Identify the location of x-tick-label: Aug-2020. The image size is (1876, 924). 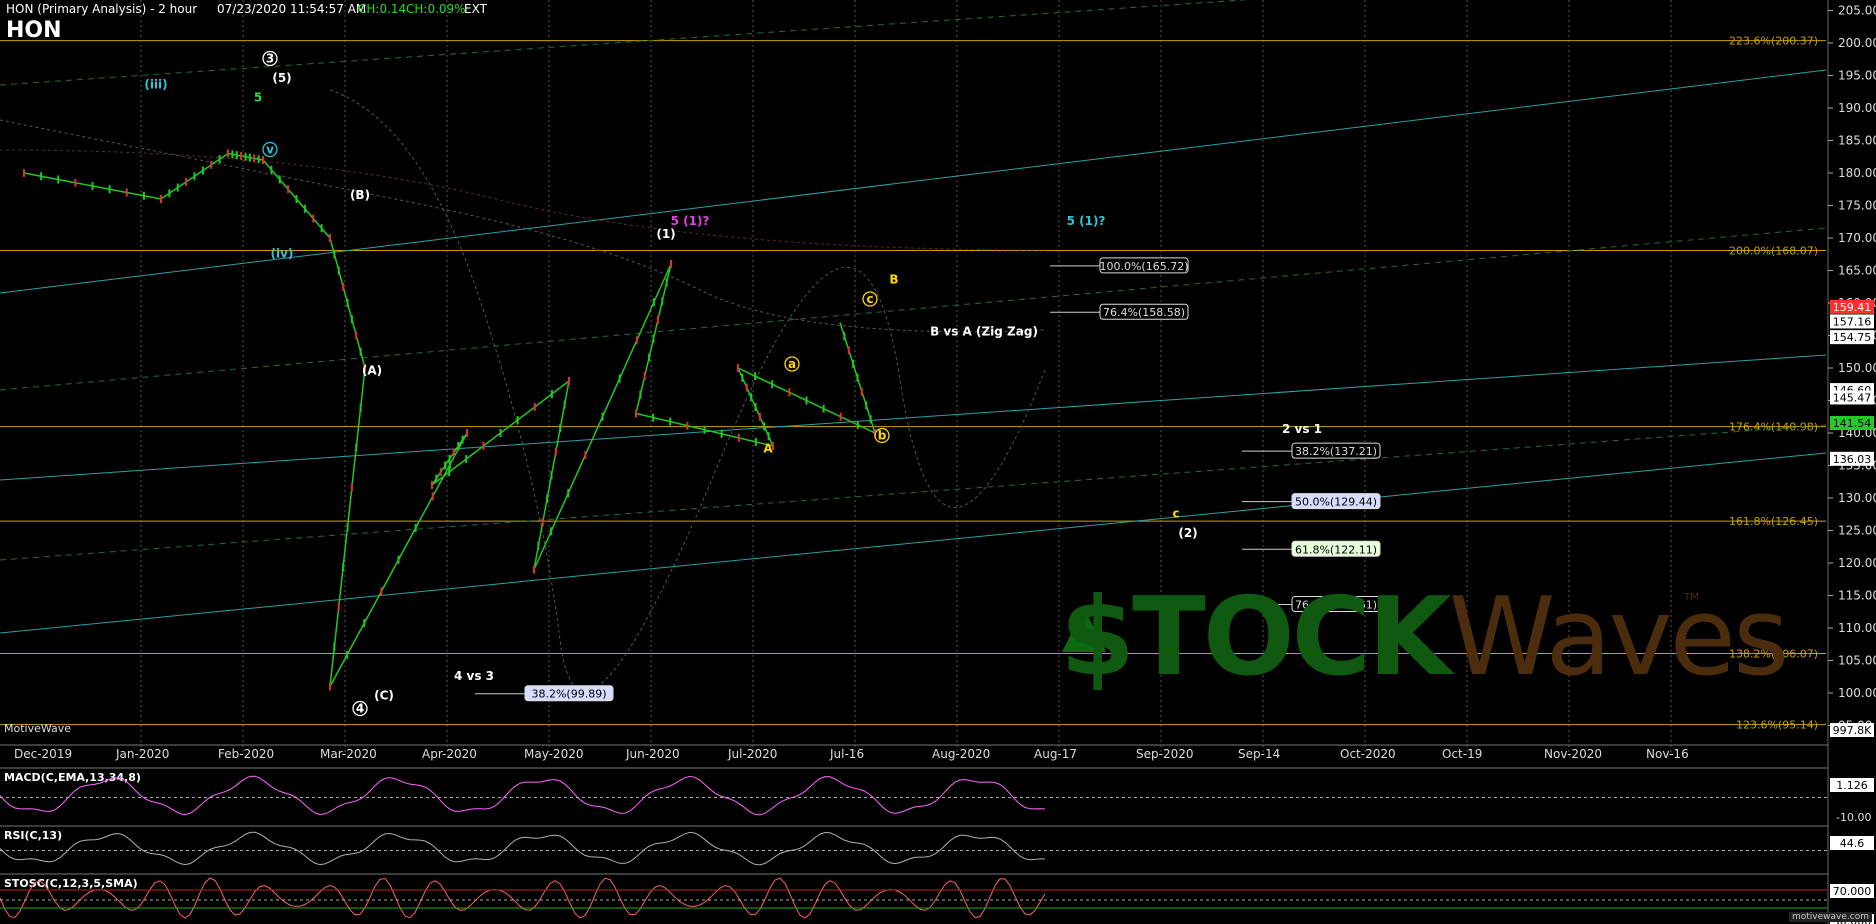
(961, 754).